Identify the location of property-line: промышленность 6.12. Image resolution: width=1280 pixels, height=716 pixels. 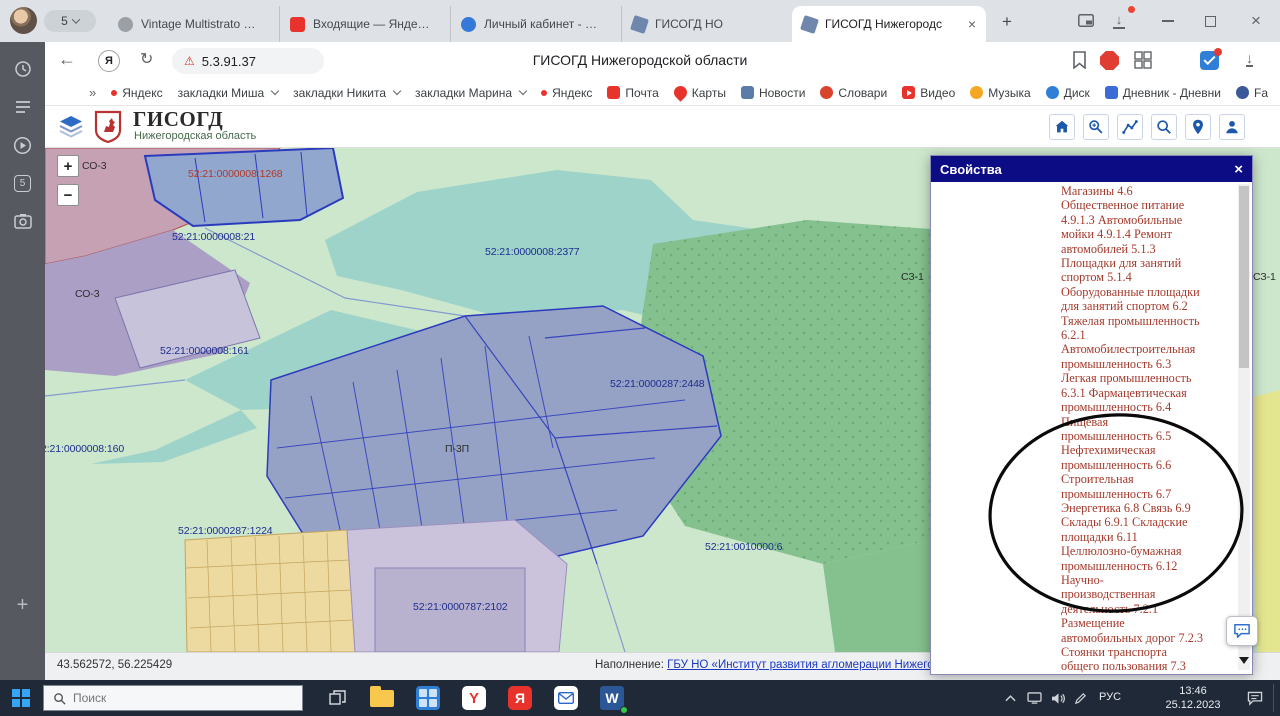
(1119, 565).